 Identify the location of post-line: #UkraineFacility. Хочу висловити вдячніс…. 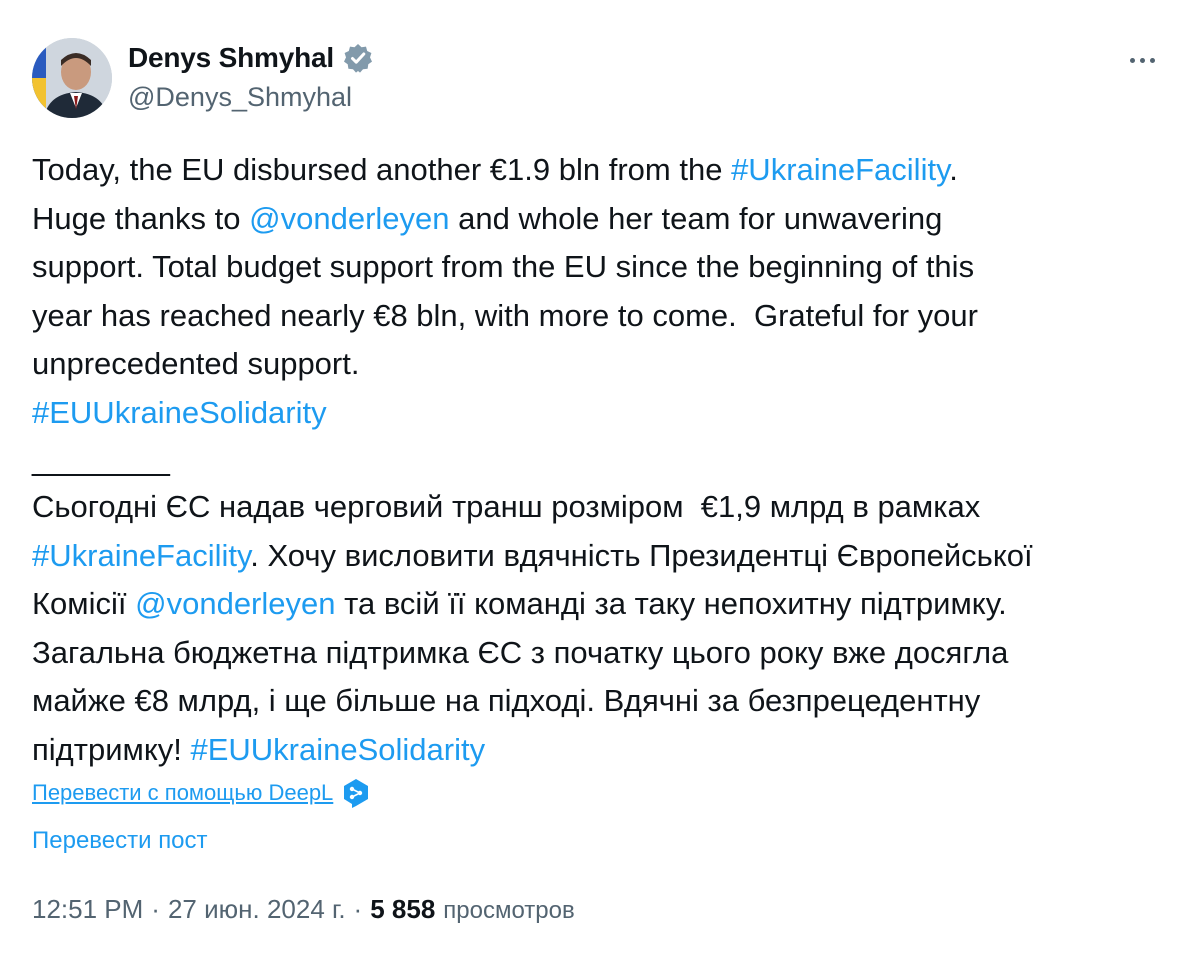
(597, 556).